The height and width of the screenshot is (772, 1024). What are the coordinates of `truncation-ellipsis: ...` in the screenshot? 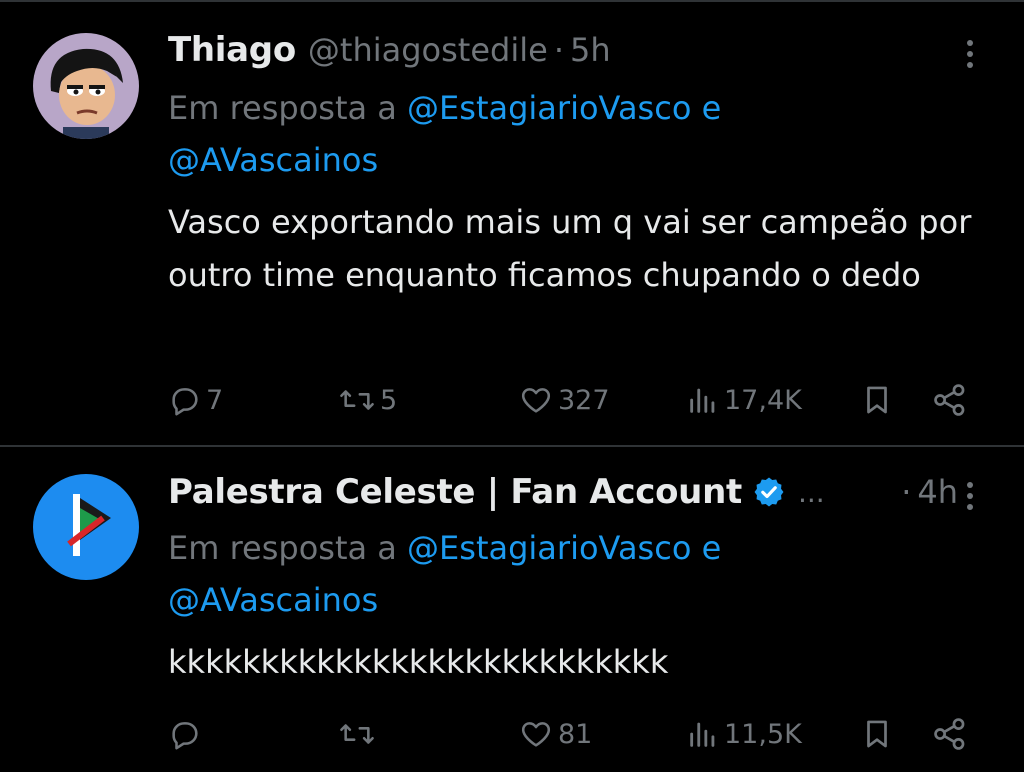 It's located at (811, 492).